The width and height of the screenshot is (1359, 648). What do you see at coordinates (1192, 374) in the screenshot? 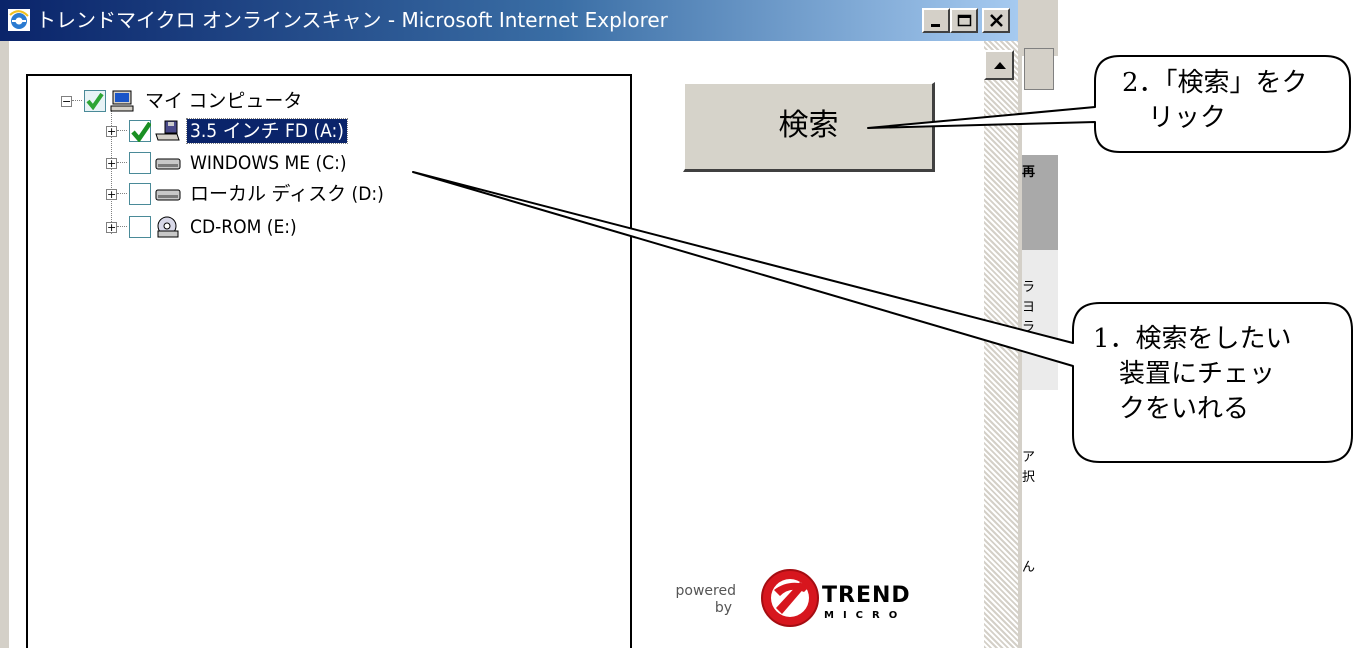
I see `callout-select-text: 1．検索をしたい 装置にチェッ クをいれる` at bounding box center [1192, 374].